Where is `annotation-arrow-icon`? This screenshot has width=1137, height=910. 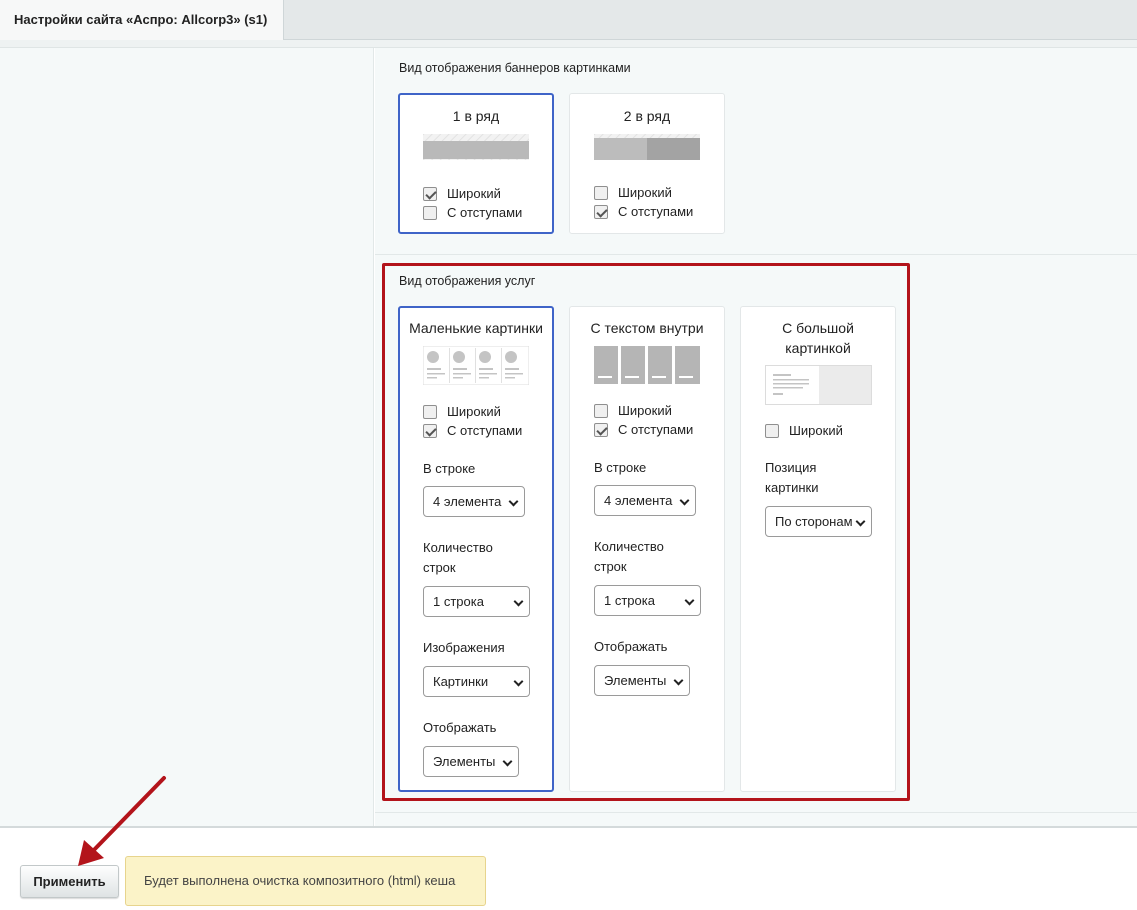 annotation-arrow-icon is located at coordinates (122, 821).